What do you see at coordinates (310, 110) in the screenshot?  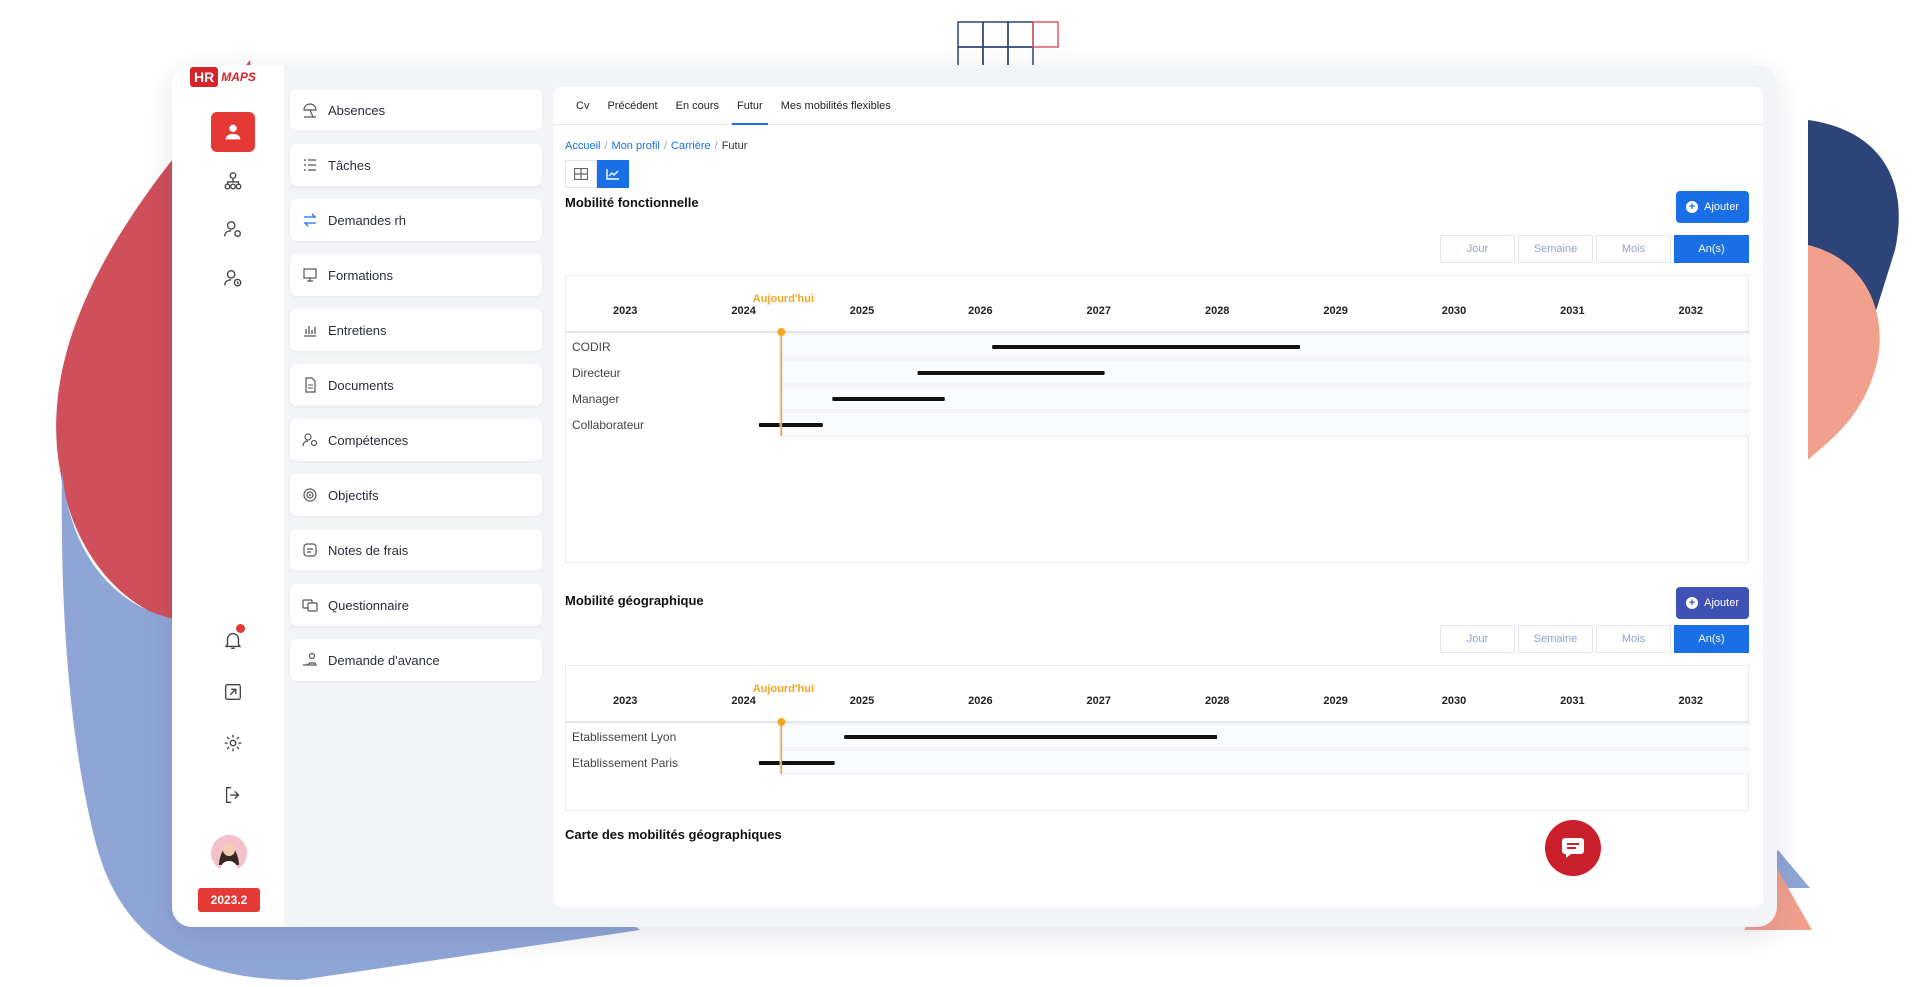 I see `beach-umbrella-icon` at bounding box center [310, 110].